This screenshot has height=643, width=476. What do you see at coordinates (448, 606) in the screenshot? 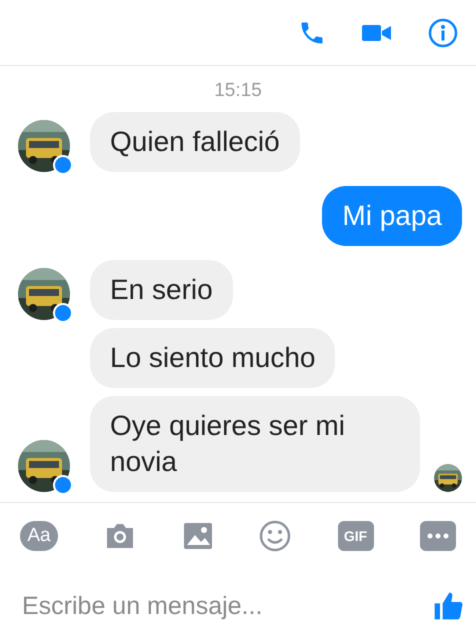
I see `thumbs-up-icon` at bounding box center [448, 606].